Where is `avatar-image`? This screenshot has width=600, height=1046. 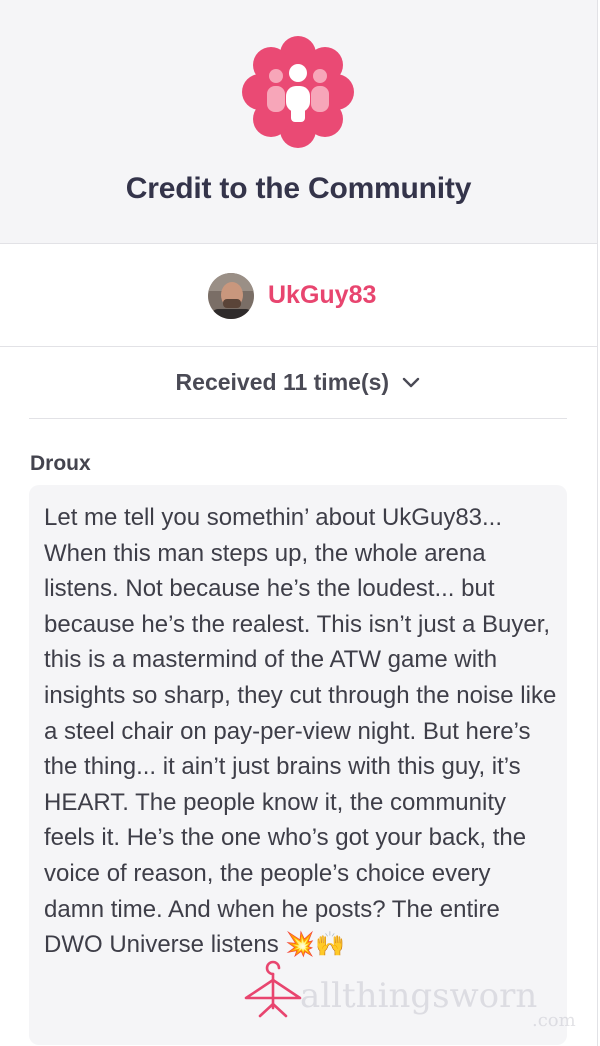
avatar-image is located at coordinates (231, 296).